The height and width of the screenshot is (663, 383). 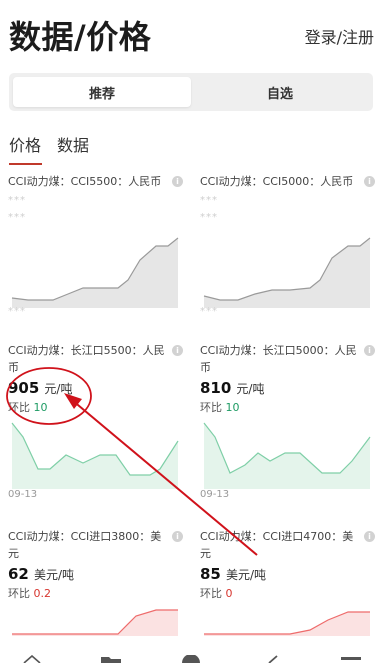 I want to click on segment-watchlist: 自选, so click(x=280, y=92).